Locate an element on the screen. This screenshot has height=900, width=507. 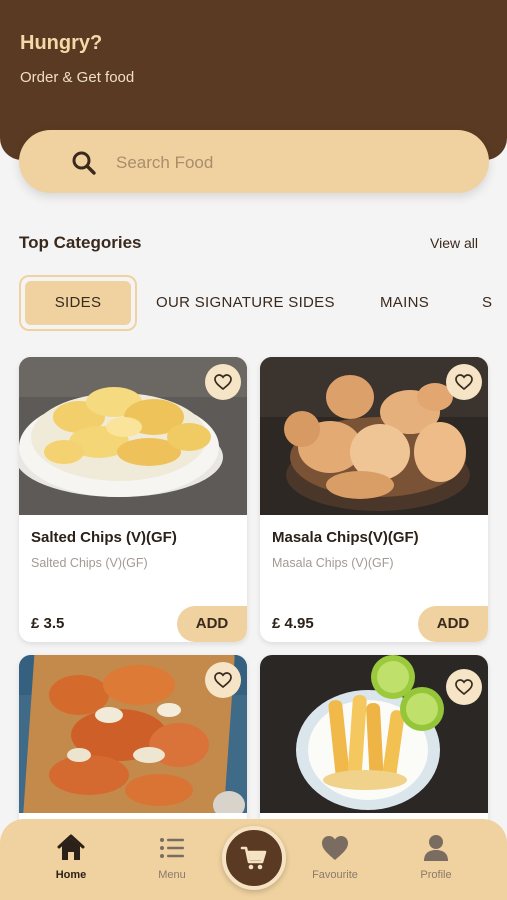
search-icon is located at coordinates (84, 163).